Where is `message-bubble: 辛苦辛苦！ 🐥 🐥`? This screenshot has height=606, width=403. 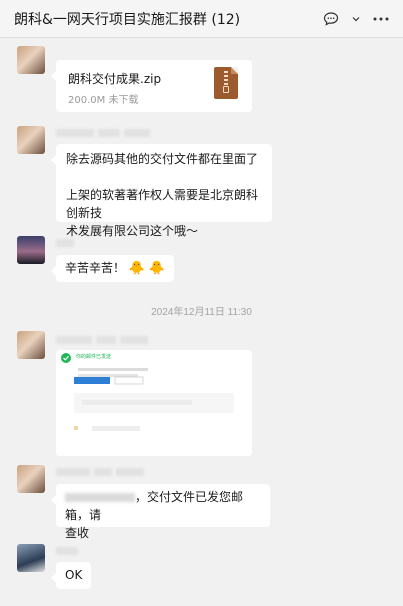
message-bubble: 辛苦辛苦！ 🐥 🐥 is located at coordinates (112, 268).